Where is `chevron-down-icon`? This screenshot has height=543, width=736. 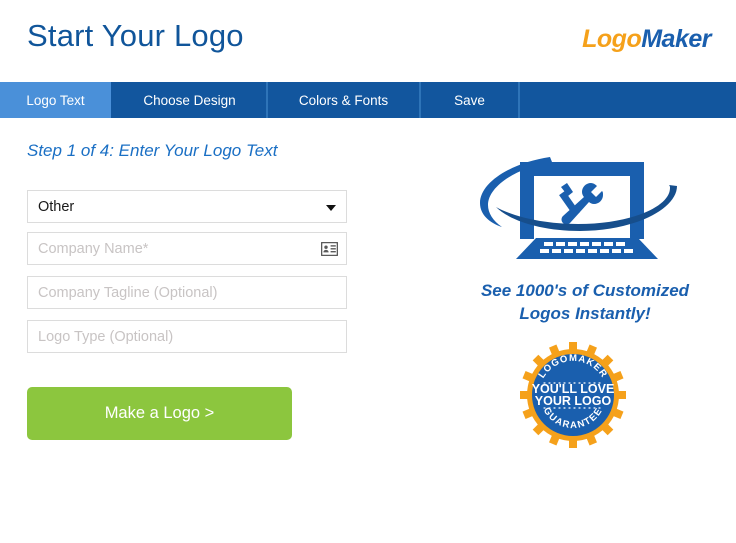
chevron-down-icon is located at coordinates (331, 207).